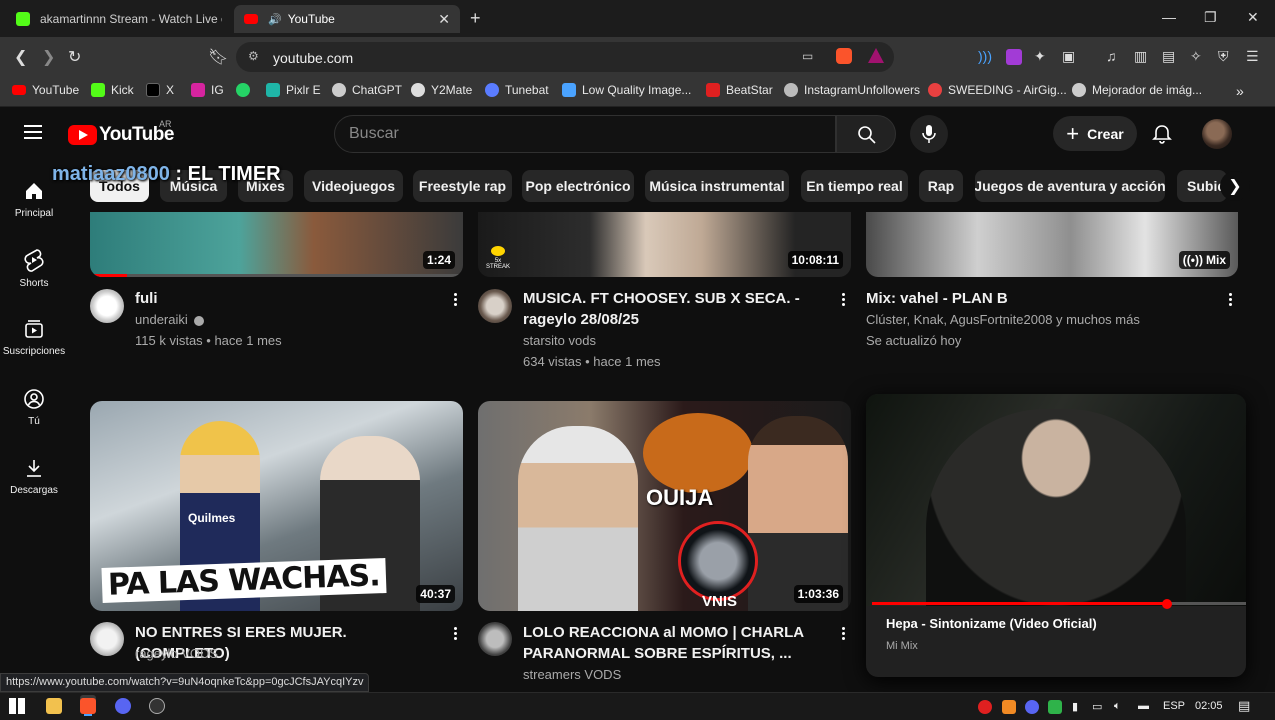  Describe the element at coordinates (739, 90) in the screenshot. I see `bookmark-beatstar: BeatStar` at that location.